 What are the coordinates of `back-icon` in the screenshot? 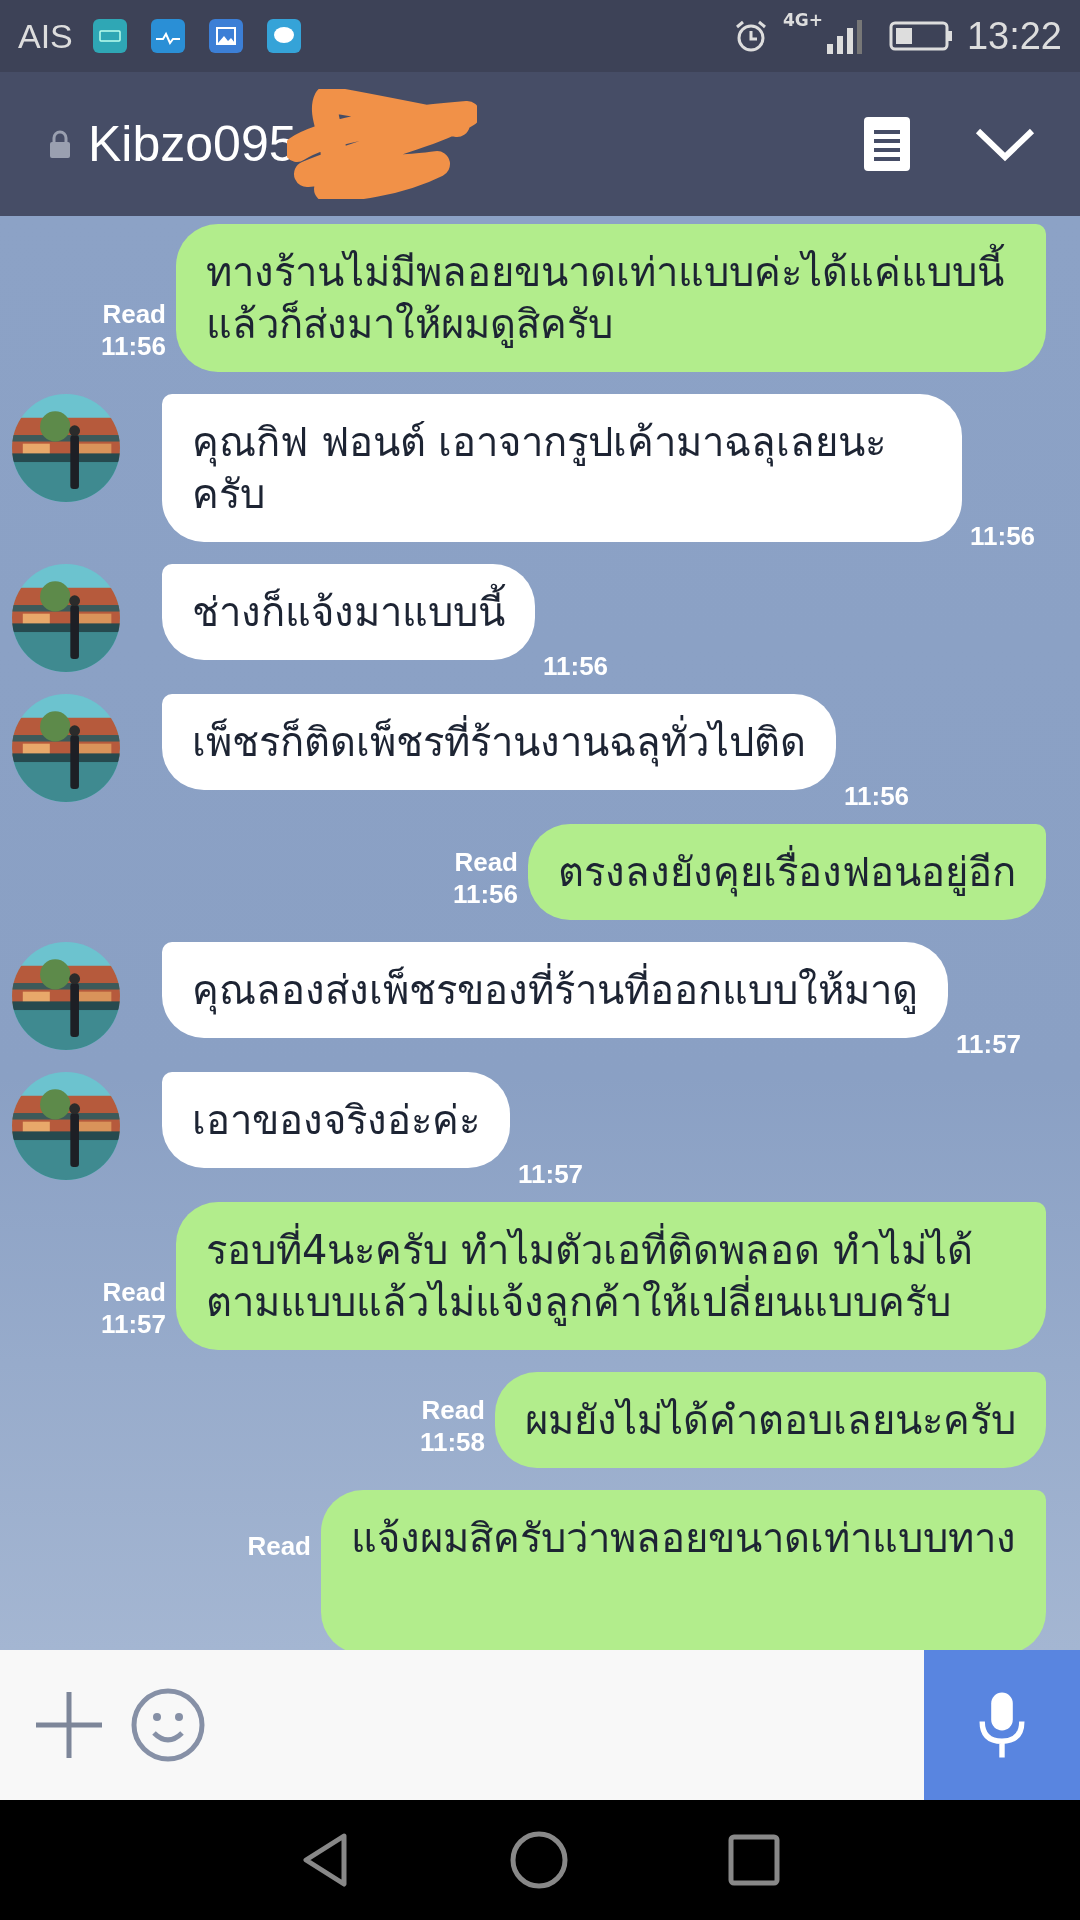 It's located at (325, 1860).